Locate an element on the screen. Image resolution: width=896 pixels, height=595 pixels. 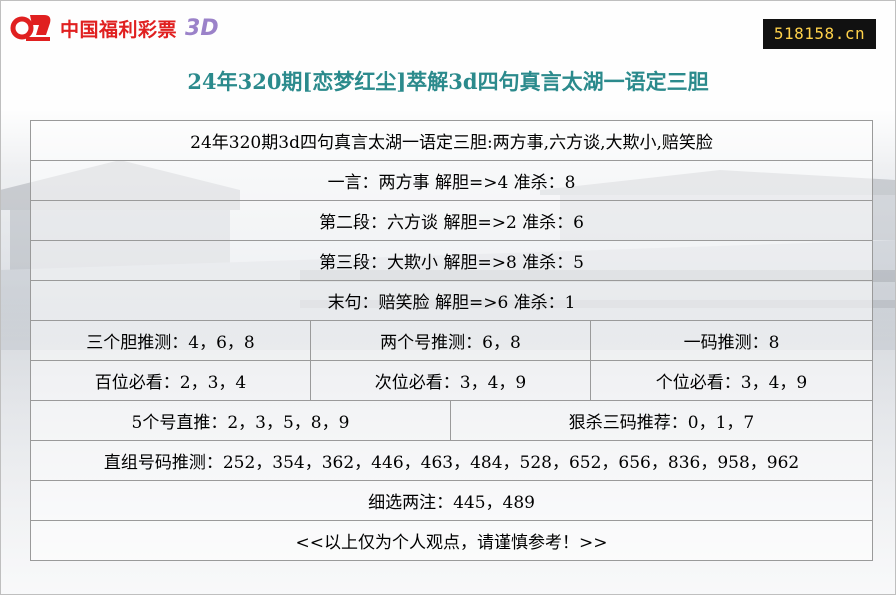
table-row: <<以上仅为个人观点，请谨慎参考！>> is located at coordinates (451, 540).